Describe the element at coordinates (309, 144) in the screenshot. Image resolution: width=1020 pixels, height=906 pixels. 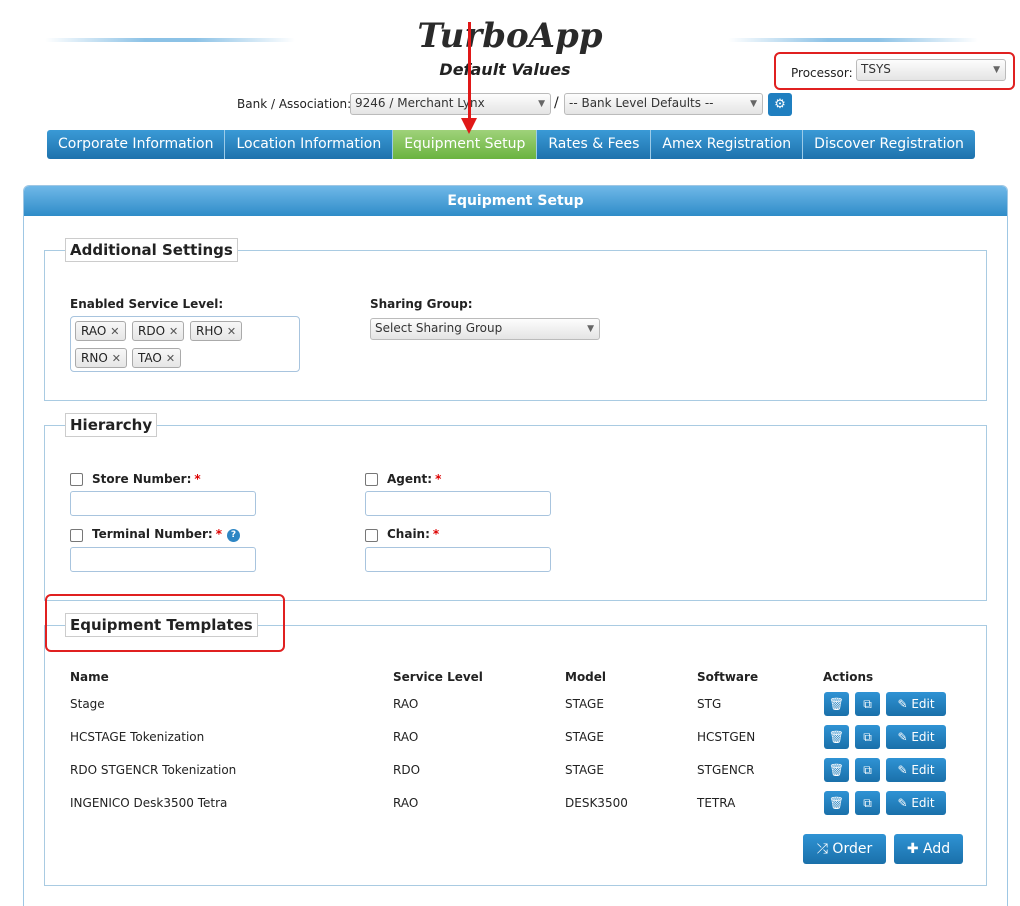
I see `tab-location-information: Location Information` at that location.